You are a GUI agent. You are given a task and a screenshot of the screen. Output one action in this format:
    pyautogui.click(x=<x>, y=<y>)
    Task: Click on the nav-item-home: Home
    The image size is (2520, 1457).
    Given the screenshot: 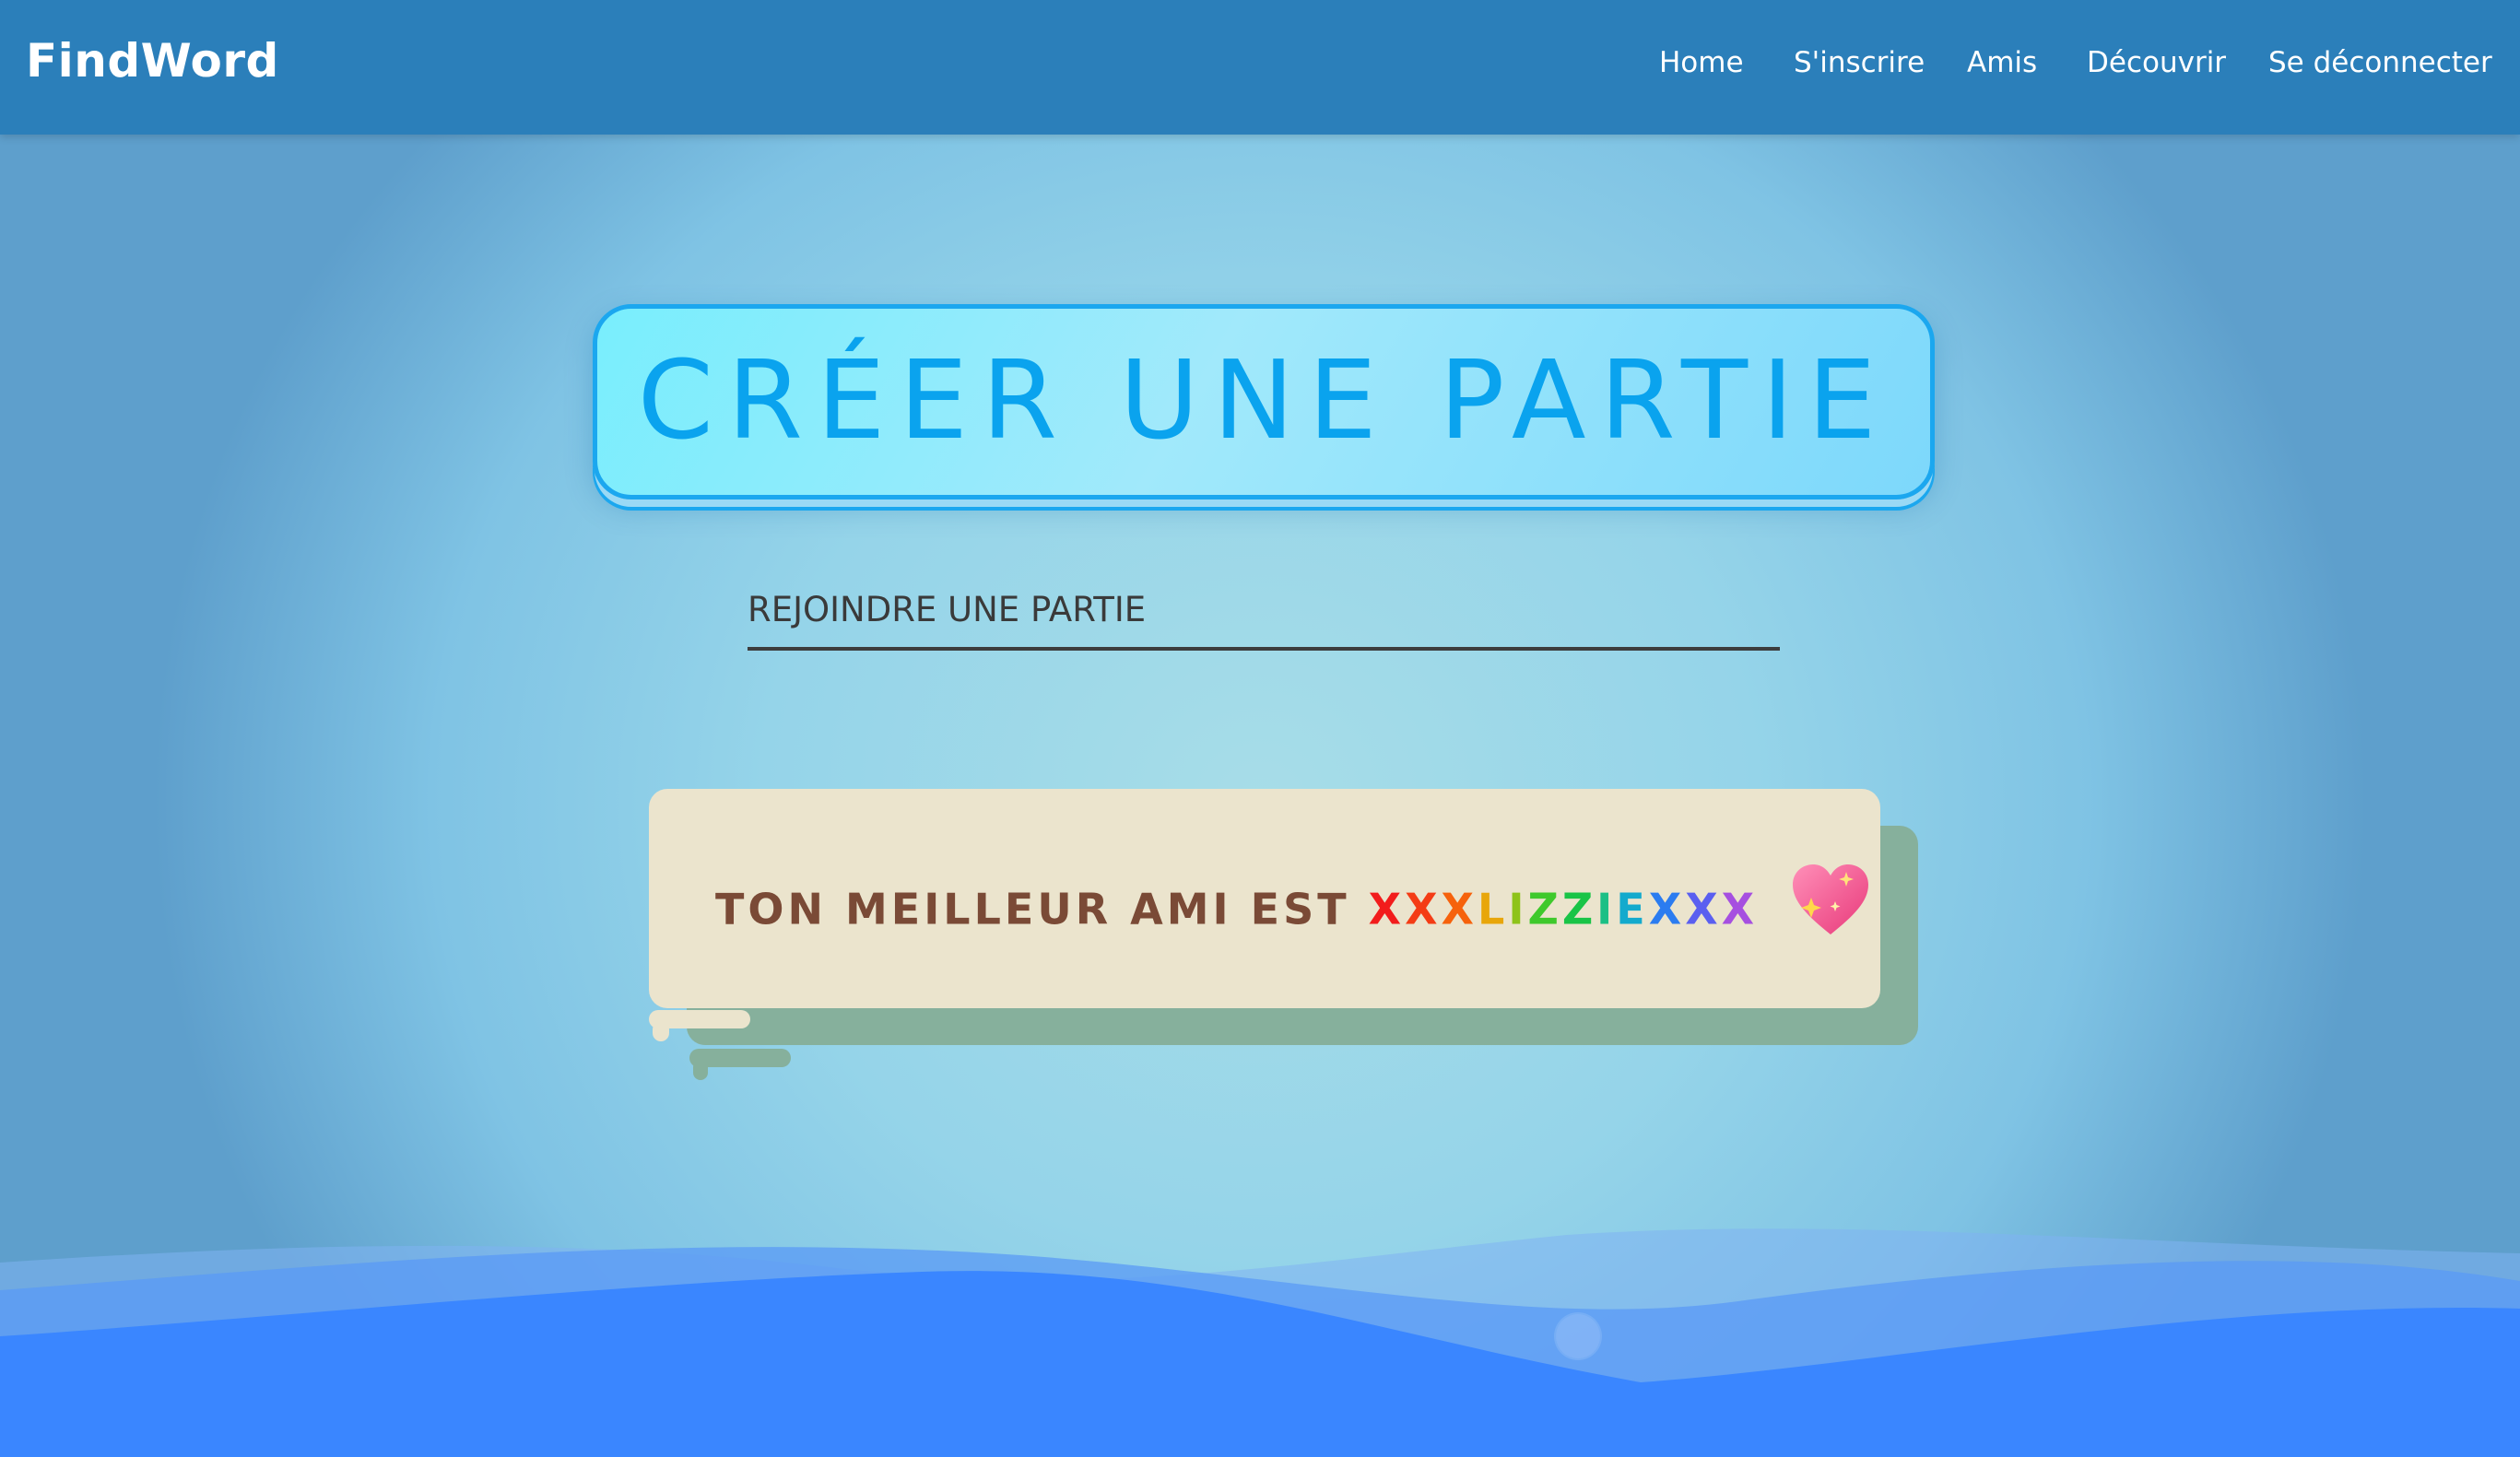 What is the action you would take?
    pyautogui.click(x=1701, y=62)
    